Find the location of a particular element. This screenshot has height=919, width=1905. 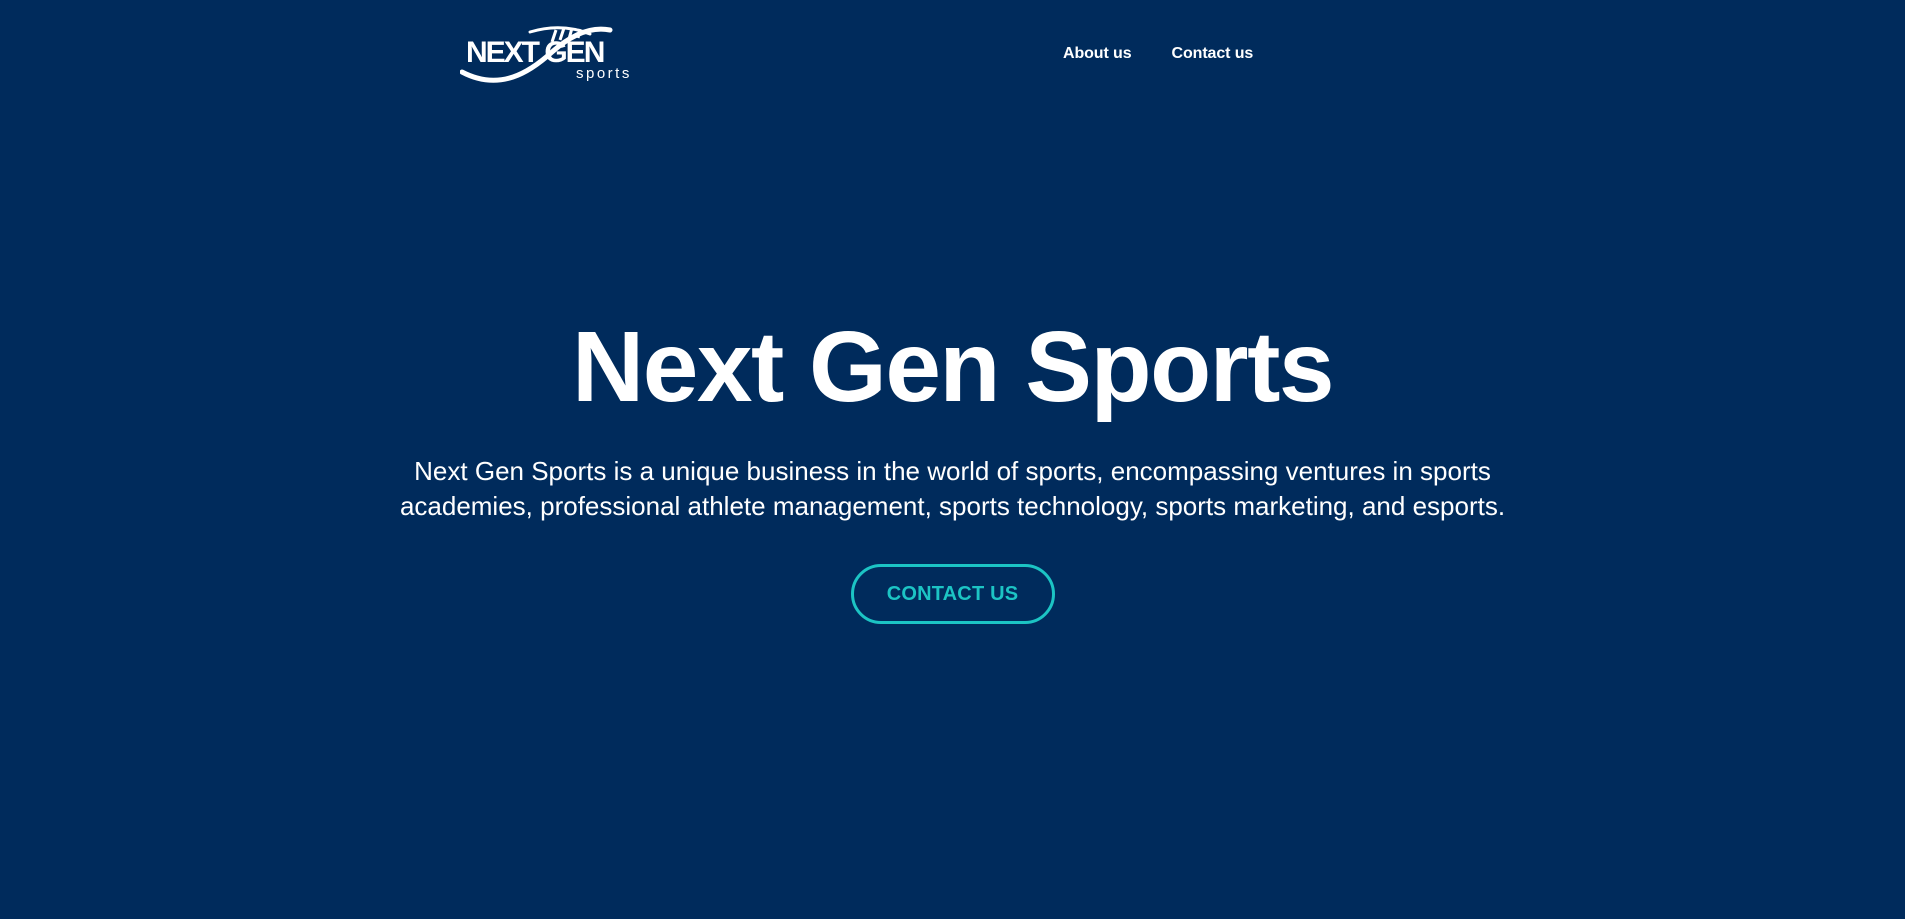

contact-us-button: CONTACT US is located at coordinates (952, 594).